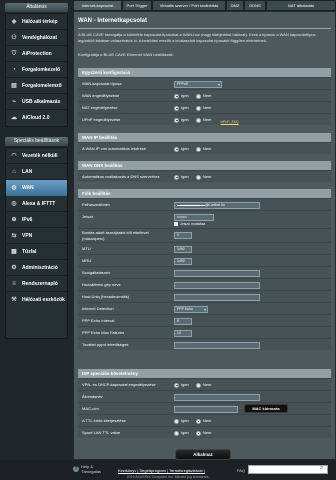  Describe the element at coordinates (204, 260) in the screenshot. I see `mru-row: MRU 1492` at that location.